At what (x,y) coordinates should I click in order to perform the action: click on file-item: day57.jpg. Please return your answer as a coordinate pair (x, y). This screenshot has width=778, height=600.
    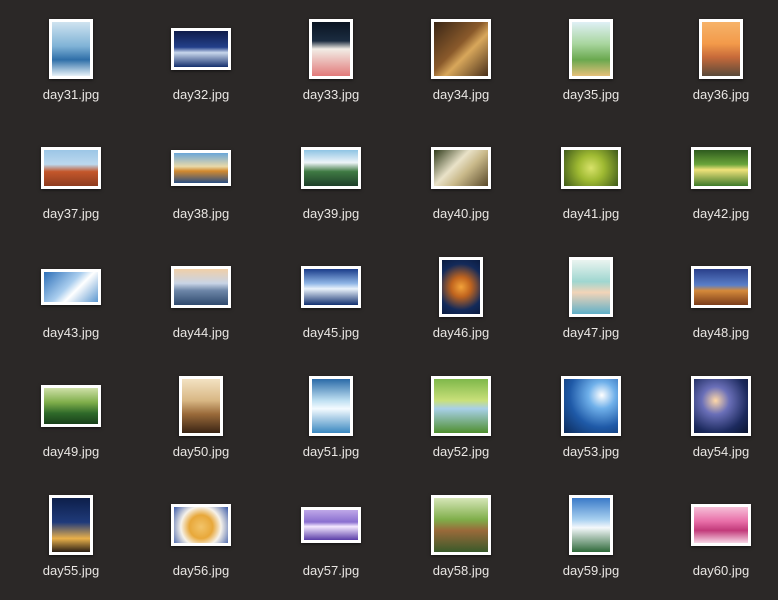
    Looking at the image, I should click on (331, 543).